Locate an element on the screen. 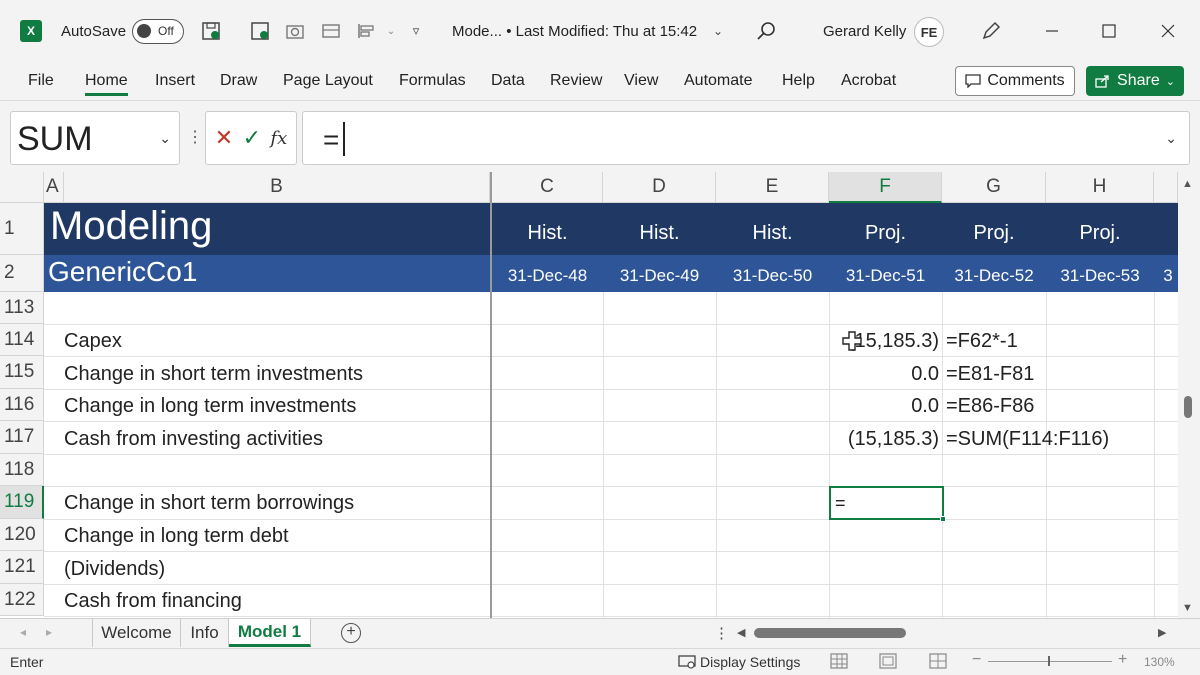 This screenshot has width=1200, height=675. page-break-view-icon is located at coordinates (938, 661).